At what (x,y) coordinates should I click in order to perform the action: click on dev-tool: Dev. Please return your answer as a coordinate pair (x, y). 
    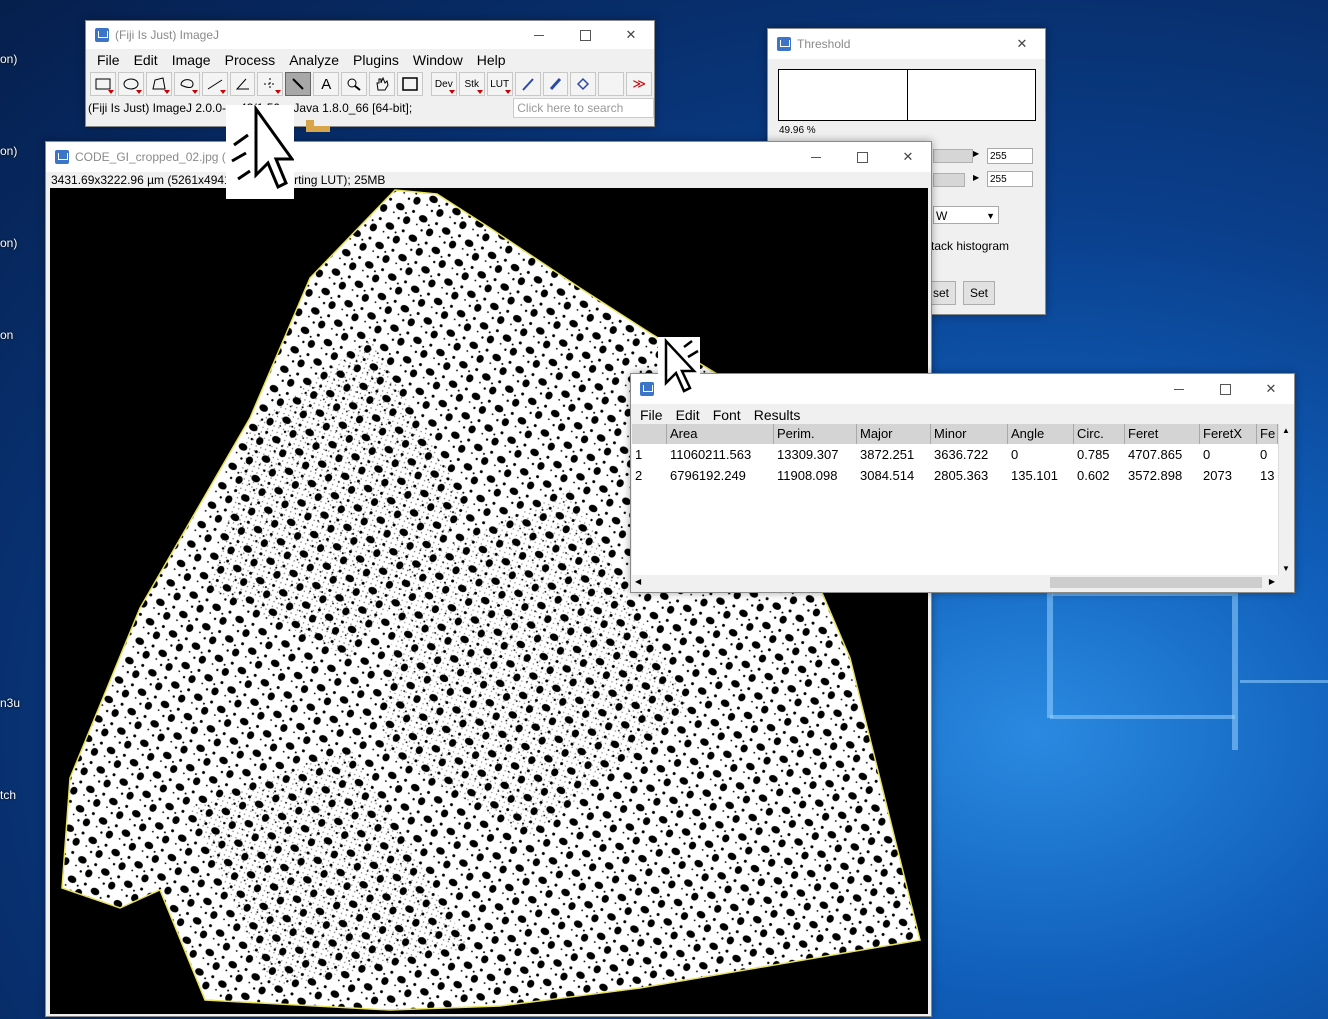
    Looking at the image, I should click on (443, 84).